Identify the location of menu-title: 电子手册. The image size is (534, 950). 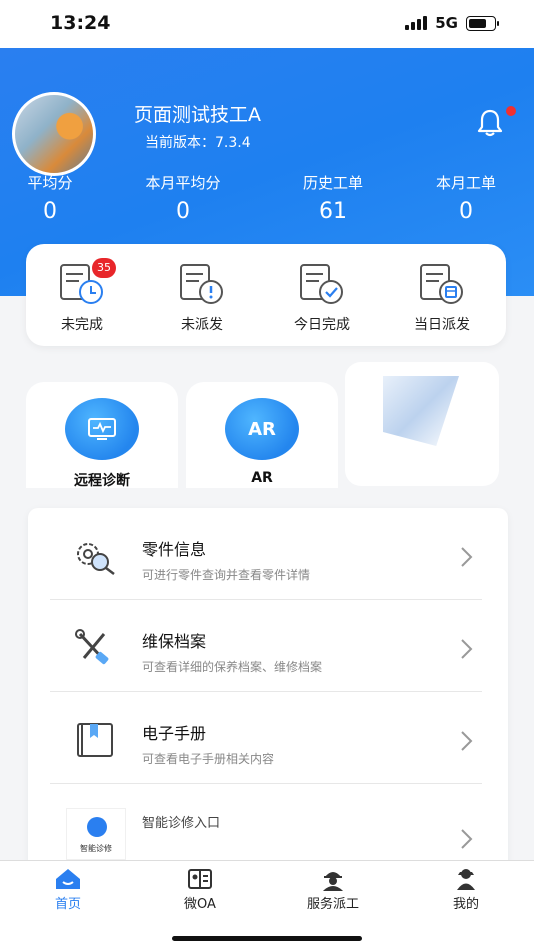
(174, 733).